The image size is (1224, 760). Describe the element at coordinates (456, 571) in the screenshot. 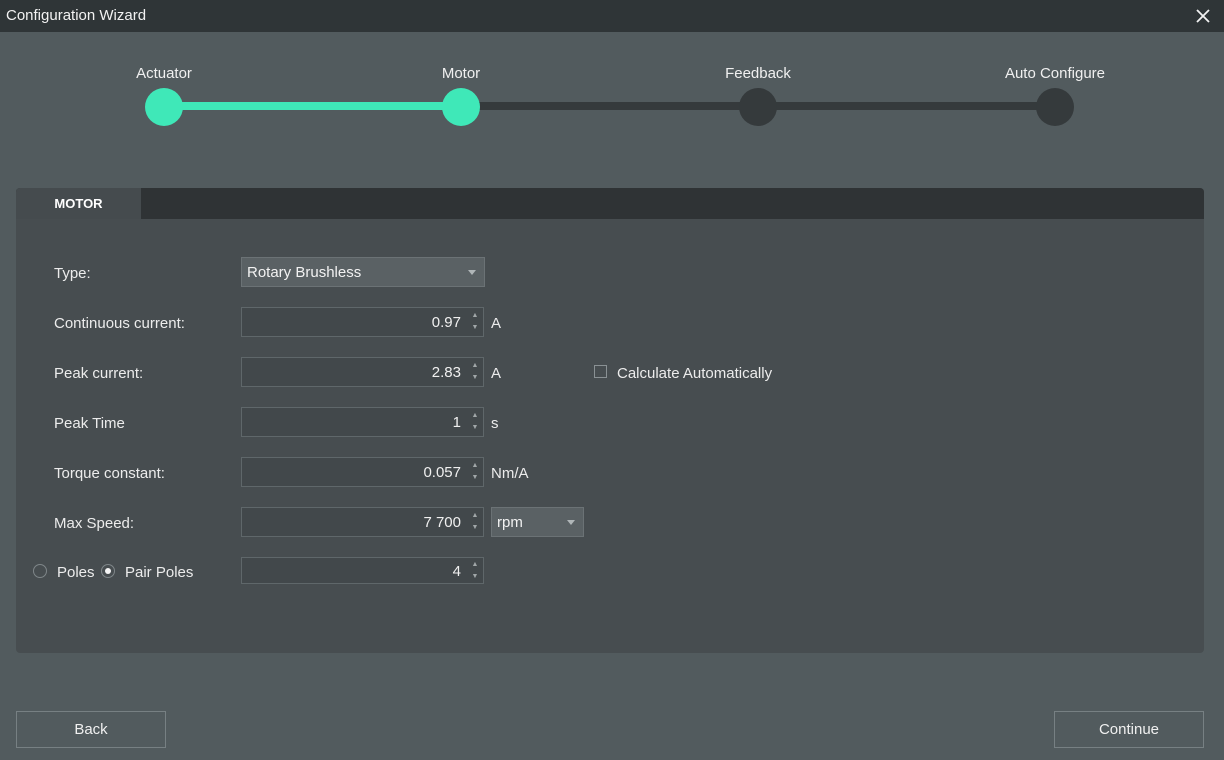

I see `poles-value: 4` at that location.